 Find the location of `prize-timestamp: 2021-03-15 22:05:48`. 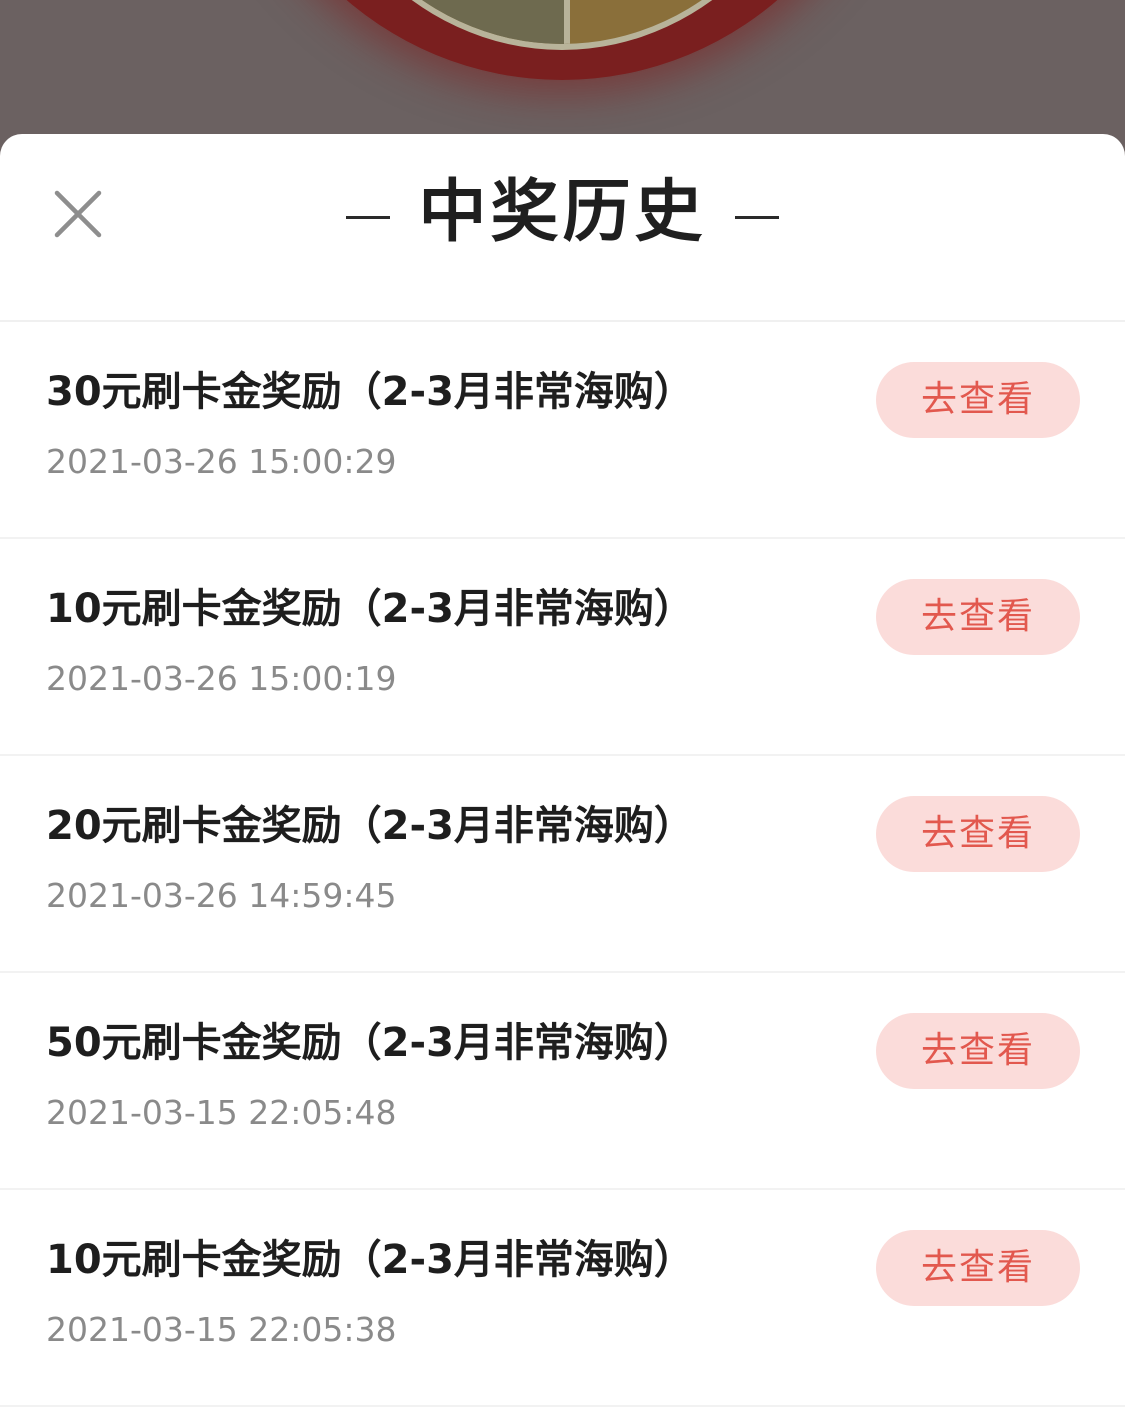

prize-timestamp: 2021-03-15 22:05:48 is located at coordinates (221, 1112).